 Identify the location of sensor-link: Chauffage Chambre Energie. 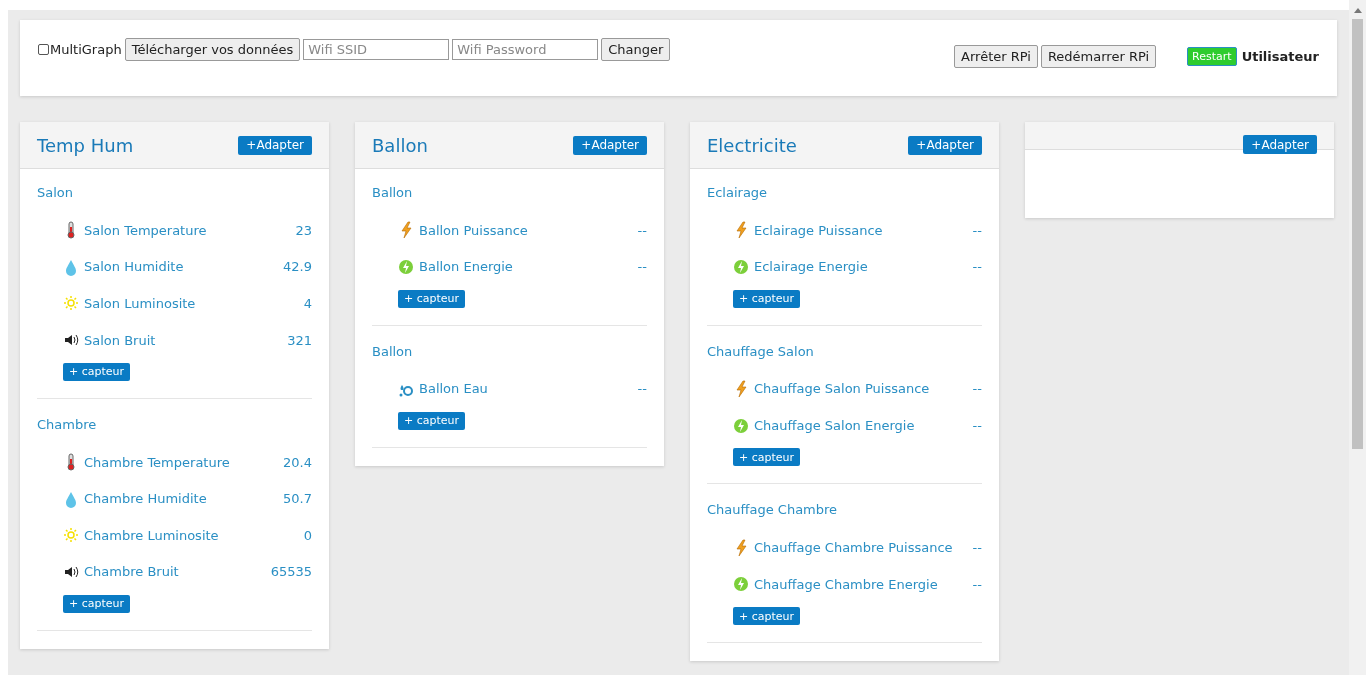
(863, 584).